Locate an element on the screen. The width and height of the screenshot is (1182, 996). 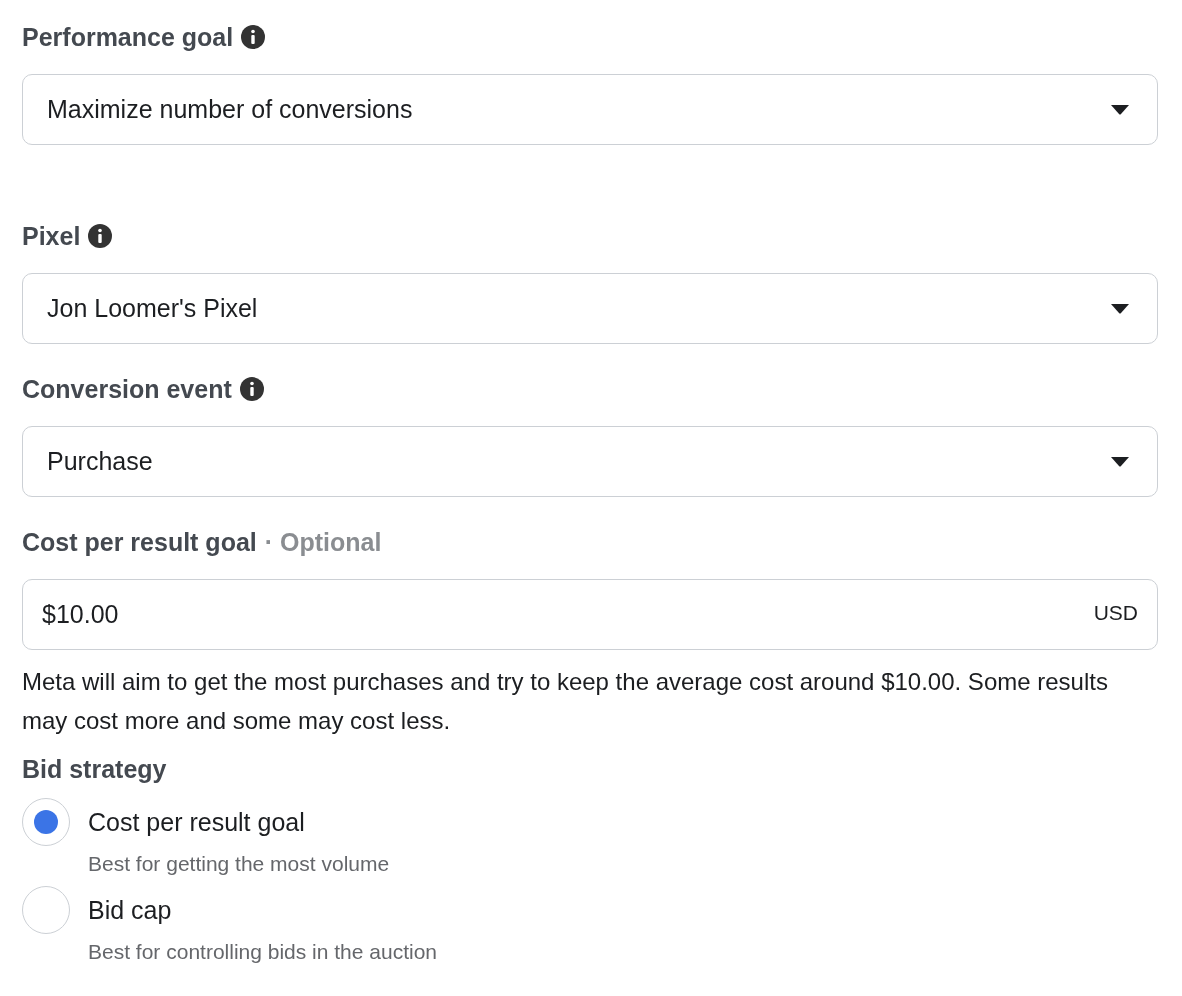
option-label: Cost per result goal is located at coordinates (196, 822).